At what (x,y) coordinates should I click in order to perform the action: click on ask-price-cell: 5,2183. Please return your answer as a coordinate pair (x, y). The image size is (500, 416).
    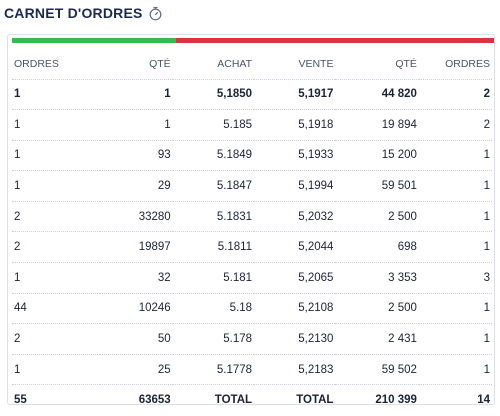
    Looking at the image, I should click on (295, 369).